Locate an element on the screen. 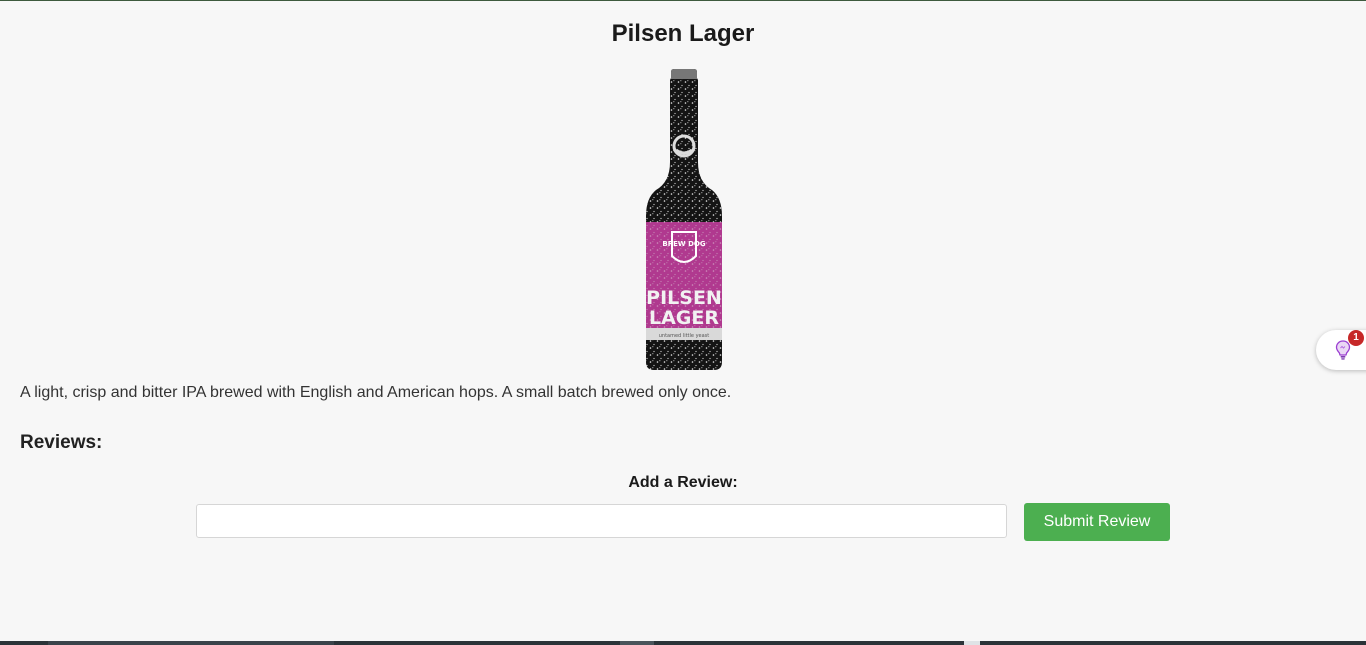  bottle-label-sub: untamed little yeast is located at coordinates (684, 336).